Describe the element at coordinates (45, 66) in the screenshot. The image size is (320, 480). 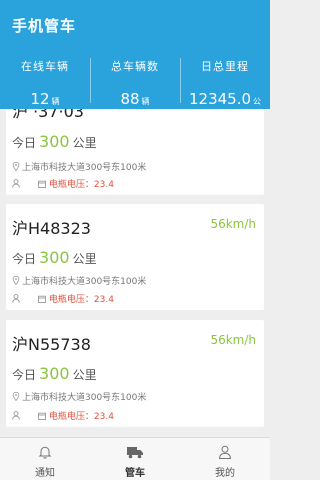
I see `stat-label: 在线车辆` at that location.